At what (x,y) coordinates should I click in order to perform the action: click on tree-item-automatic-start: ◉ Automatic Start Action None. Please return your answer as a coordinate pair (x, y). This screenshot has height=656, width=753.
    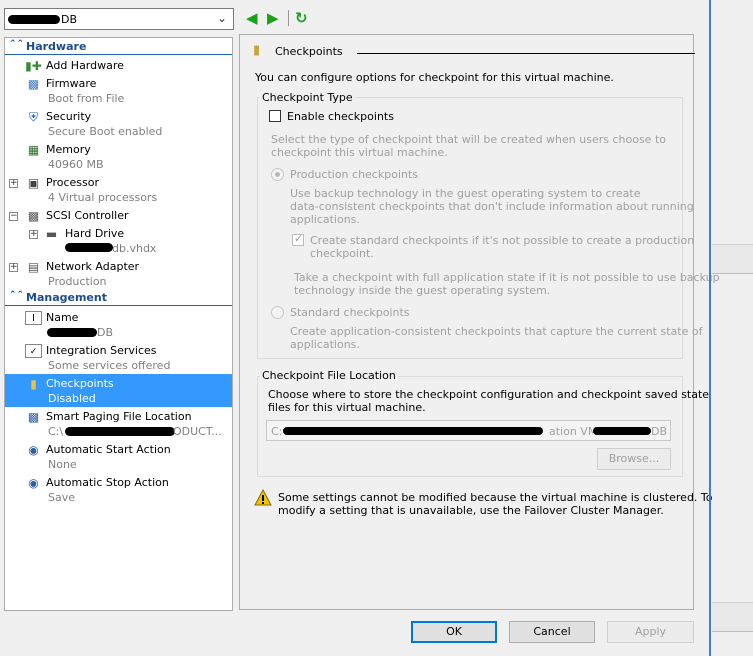
    Looking at the image, I should click on (118, 456).